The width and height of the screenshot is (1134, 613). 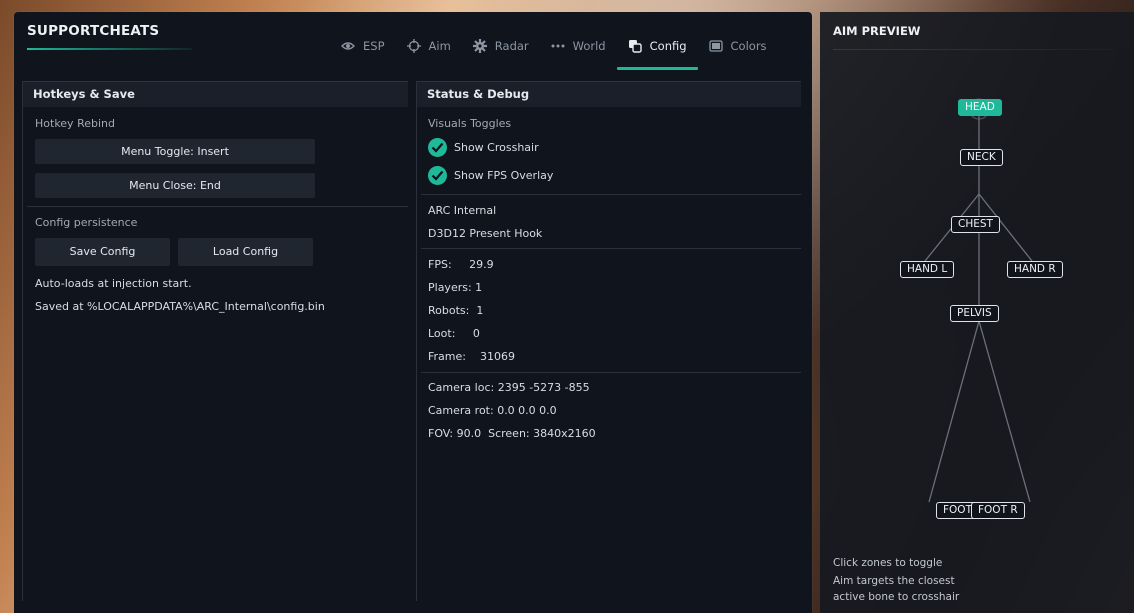 What do you see at coordinates (113, 283) in the screenshot?
I see `autoload-note: Auto-loads at injection start.` at bounding box center [113, 283].